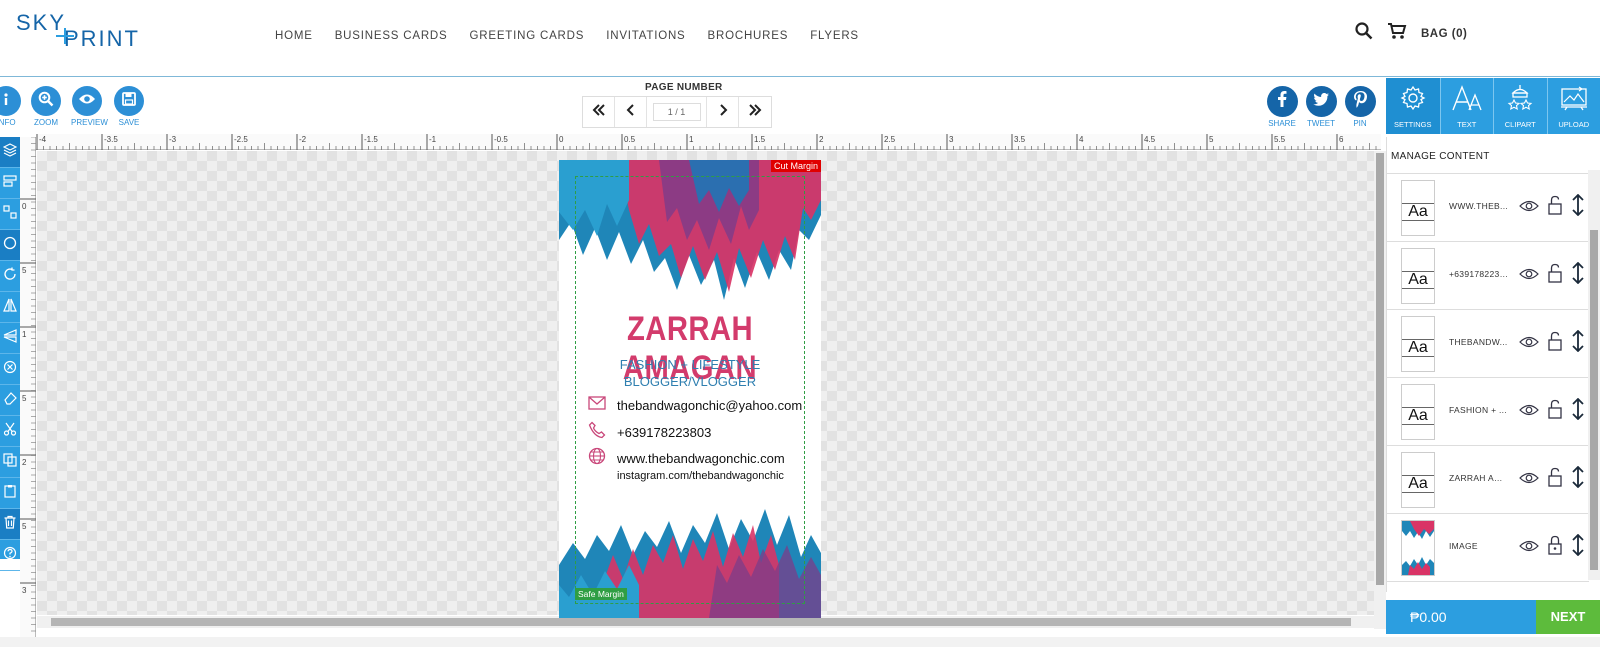 The width and height of the screenshot is (1600, 647). Describe the element at coordinates (1488, 548) in the screenshot. I see `layer-item-image: IMAGE` at that location.